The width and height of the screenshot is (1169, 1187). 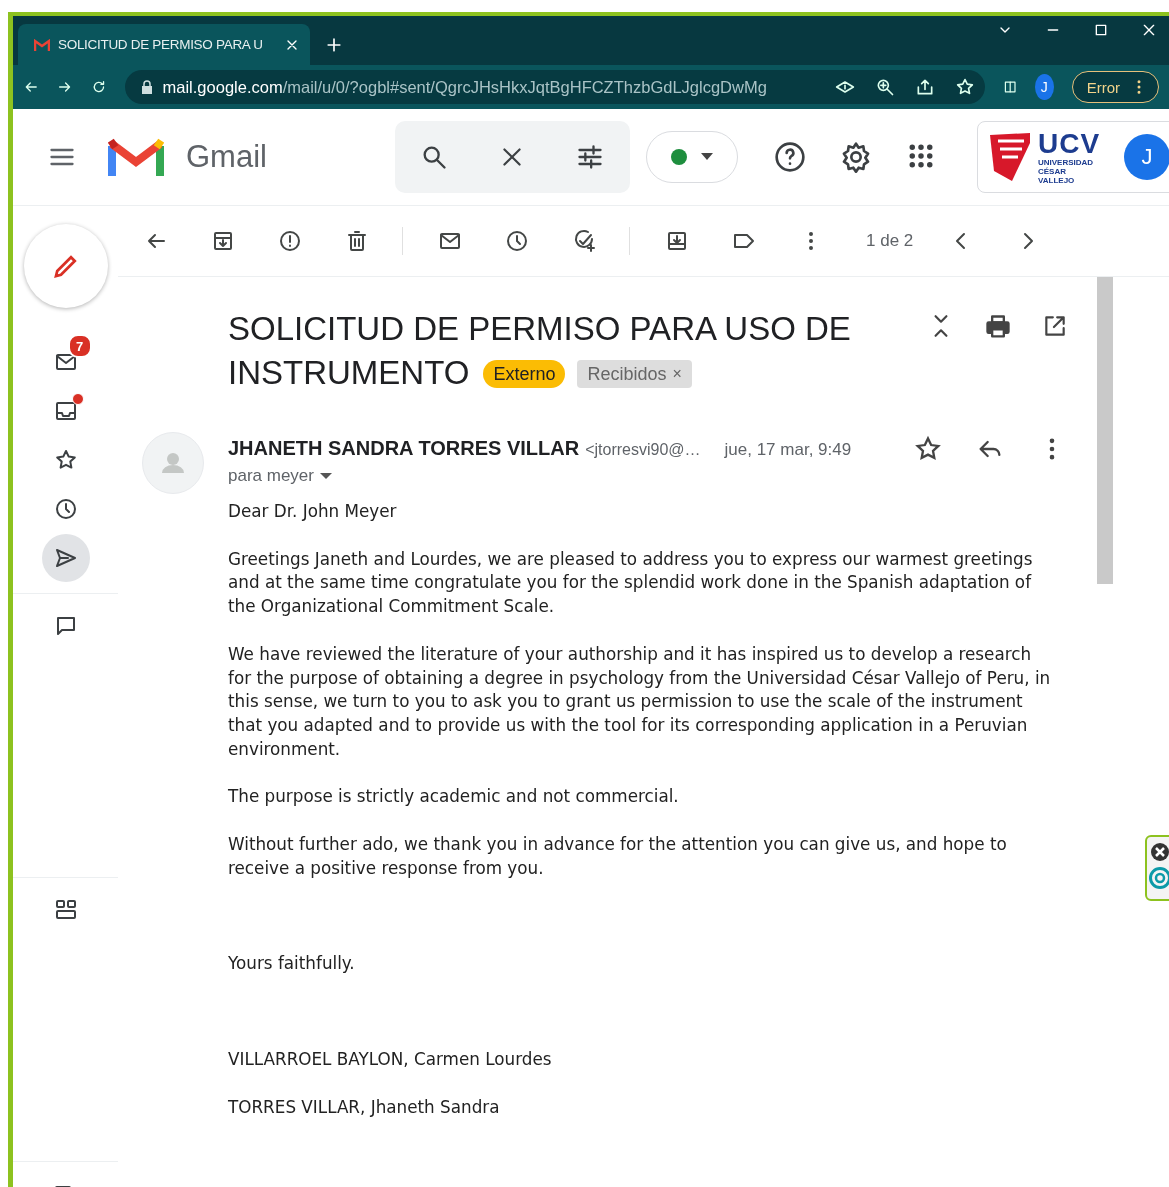 I want to click on bookmark-star-icon, so click(x=964, y=87).